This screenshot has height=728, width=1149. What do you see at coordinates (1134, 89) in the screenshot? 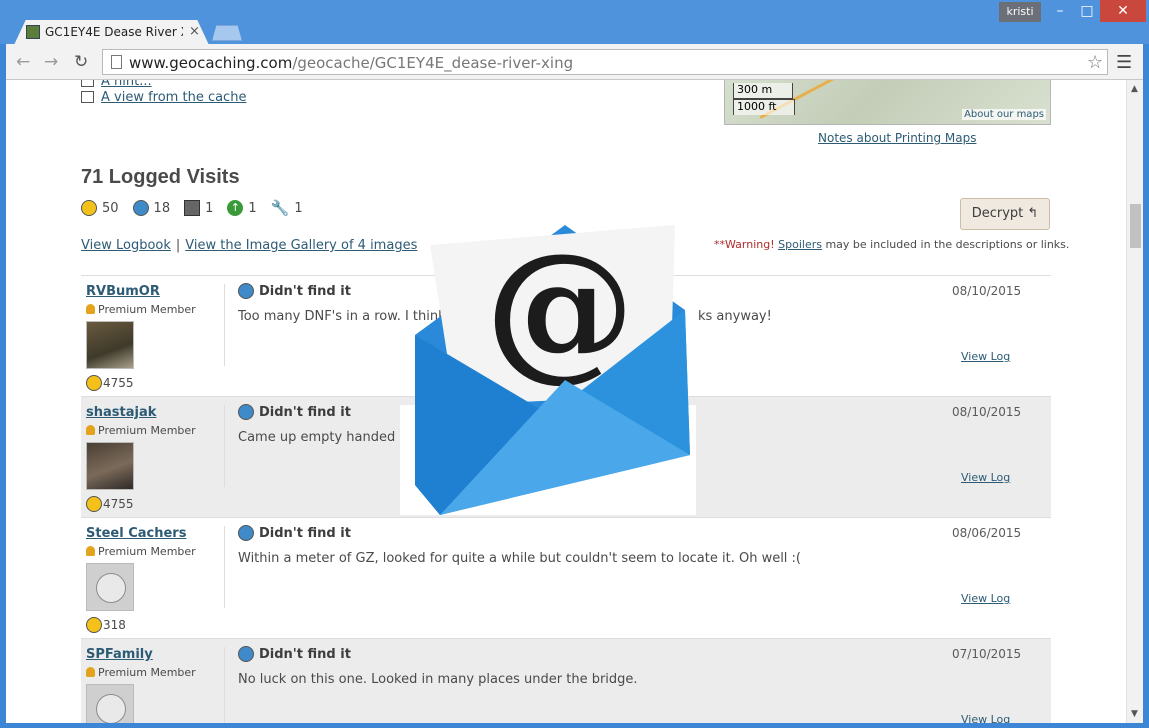
I see `scroll-up-icon: ▲` at bounding box center [1134, 89].